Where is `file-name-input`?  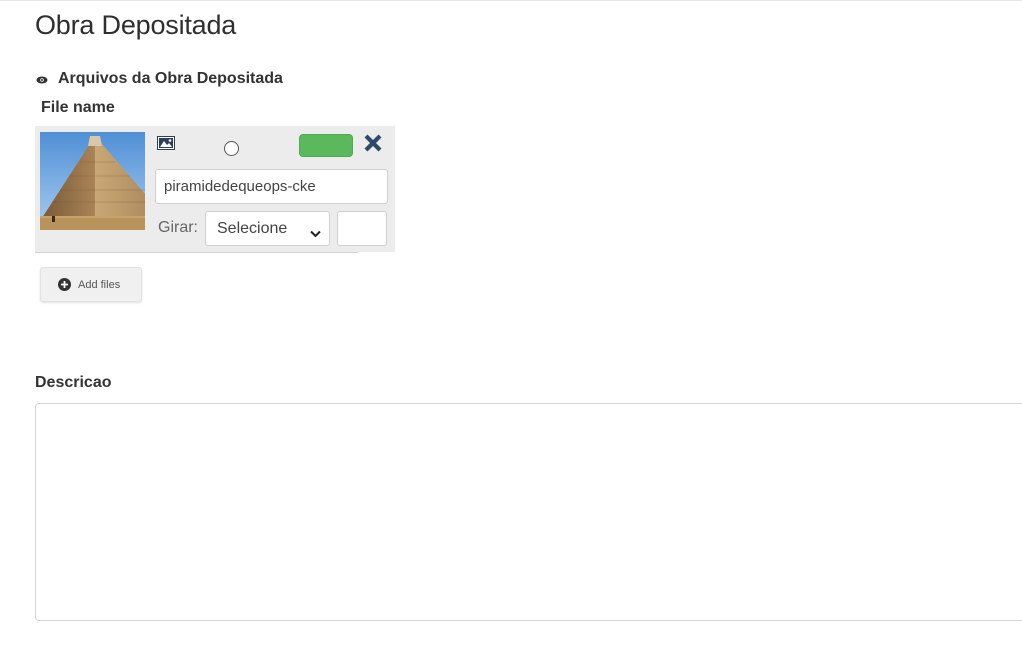 file-name-input is located at coordinates (271, 186).